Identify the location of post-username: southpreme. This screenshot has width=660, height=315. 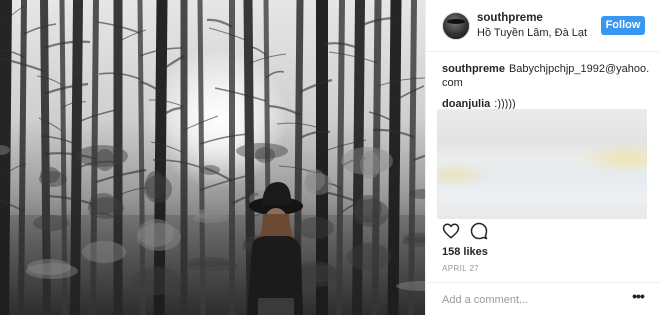
(510, 18).